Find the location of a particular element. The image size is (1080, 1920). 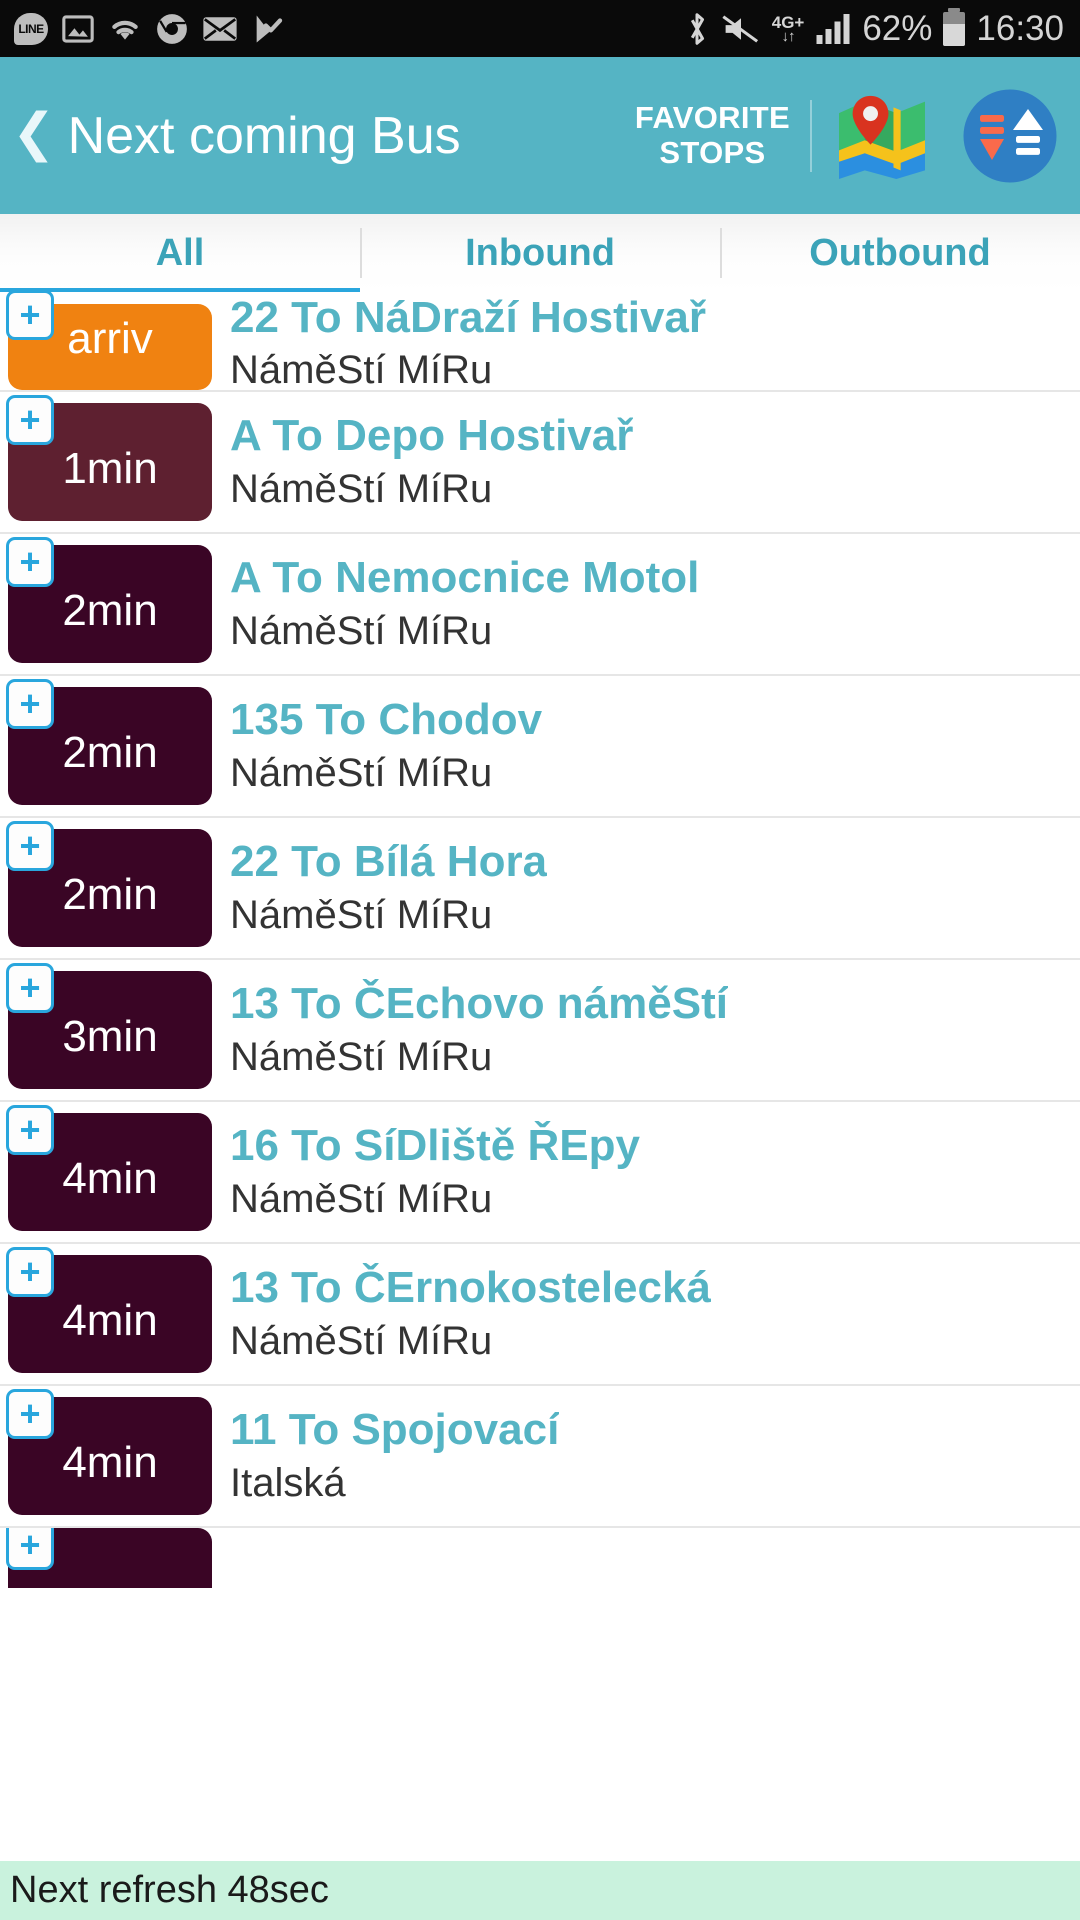

row-texts: 22 To NáDraží Hostivař NáměStí MíRu is located at coordinates (468, 343).